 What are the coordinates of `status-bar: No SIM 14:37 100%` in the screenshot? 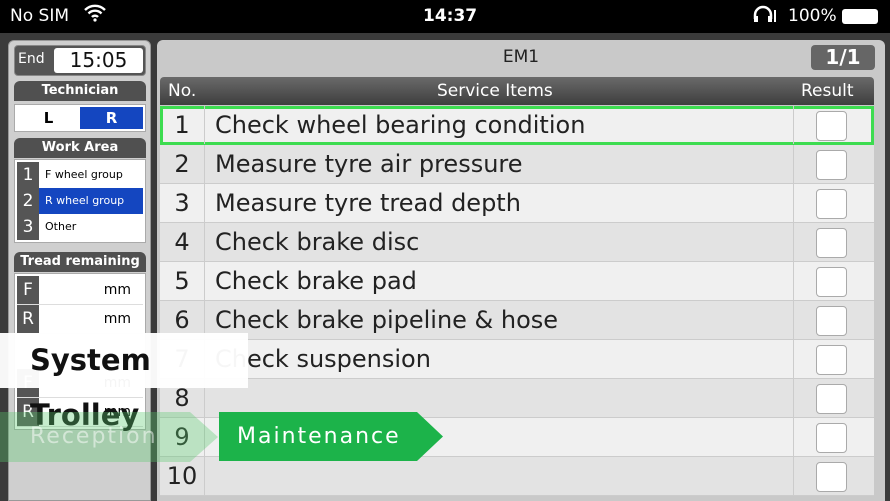 It's located at (445, 16).